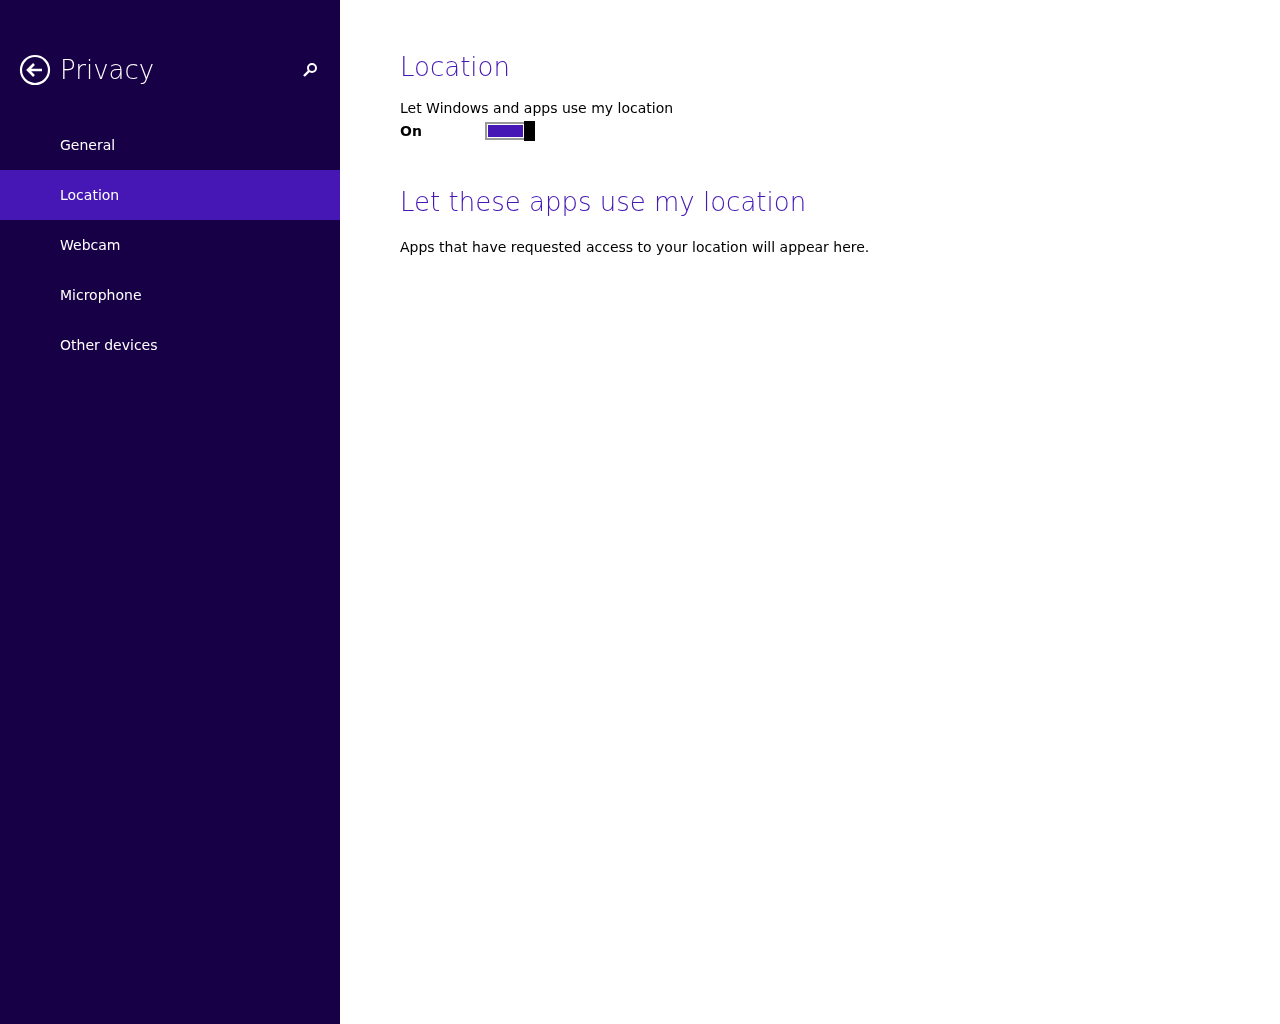  Describe the element at coordinates (455, 67) in the screenshot. I see `section-heading: Location` at that location.